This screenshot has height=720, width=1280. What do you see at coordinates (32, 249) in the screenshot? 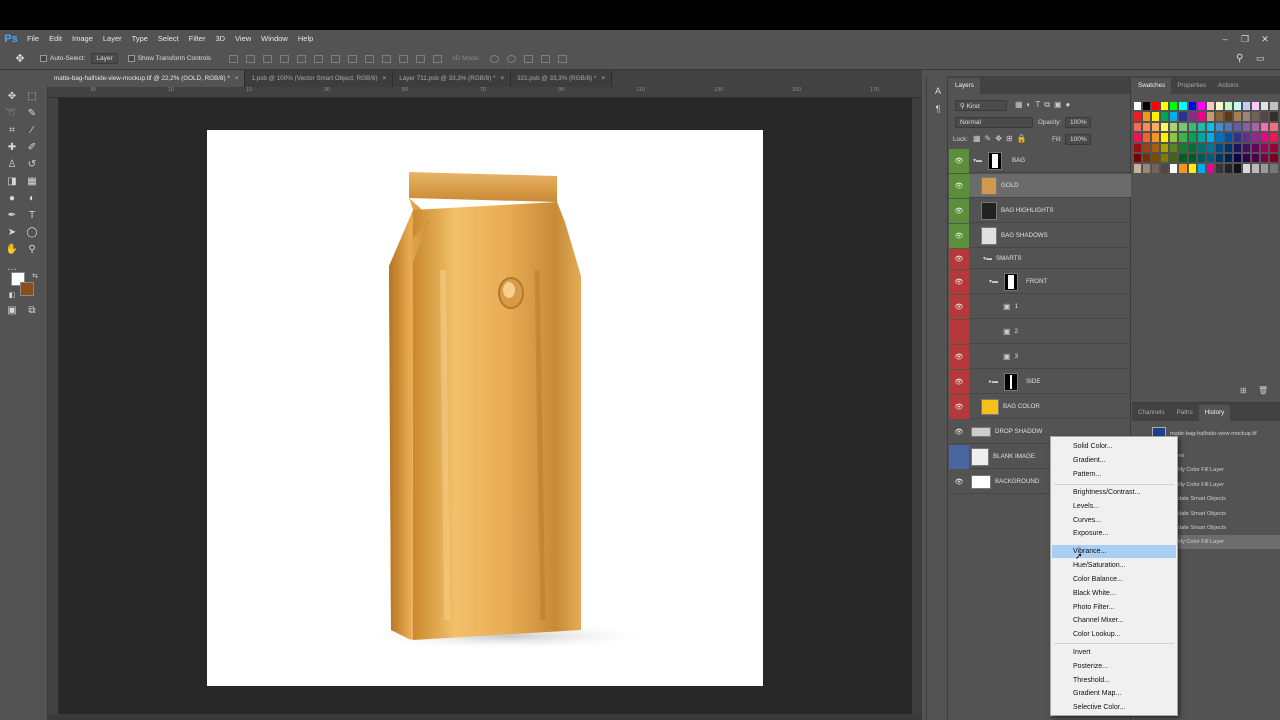
I see `zoom-tool-icon: ⚲` at bounding box center [32, 249].